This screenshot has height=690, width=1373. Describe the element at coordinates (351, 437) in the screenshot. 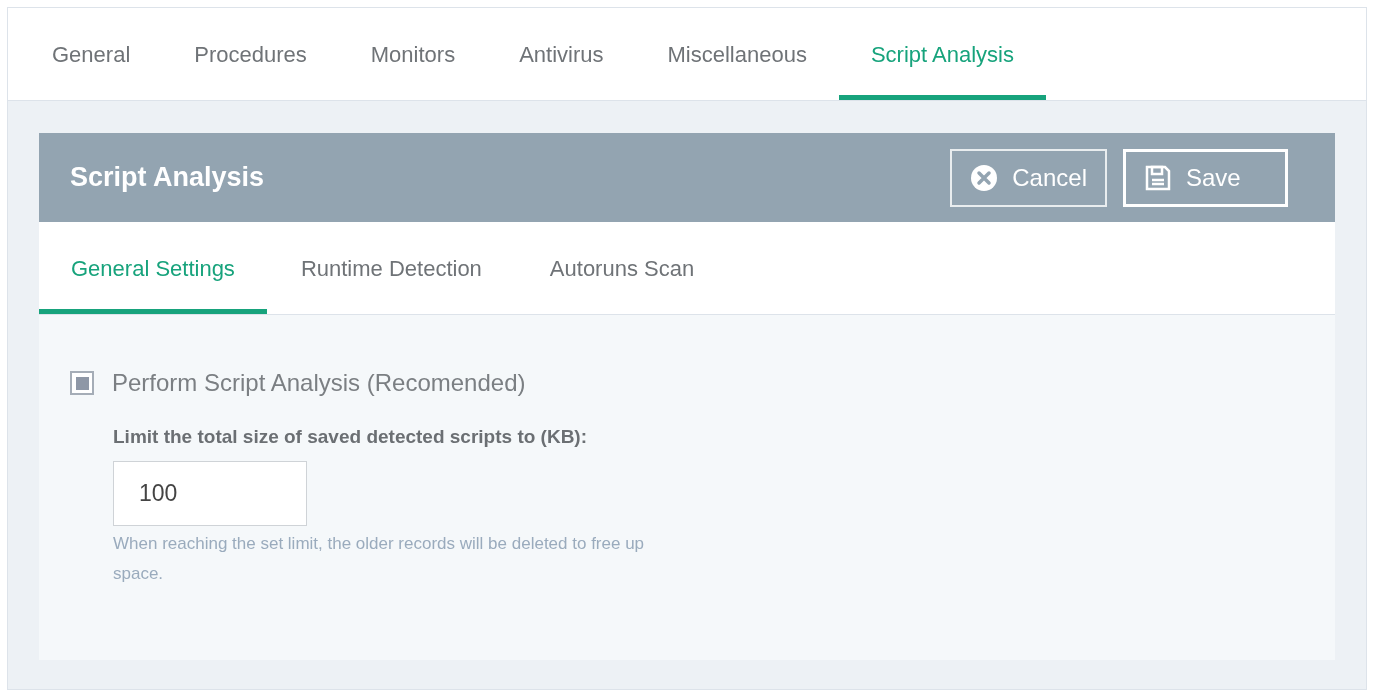

I see `limit-label: Limit the total size of saved detected scripts to (KB):` at that location.